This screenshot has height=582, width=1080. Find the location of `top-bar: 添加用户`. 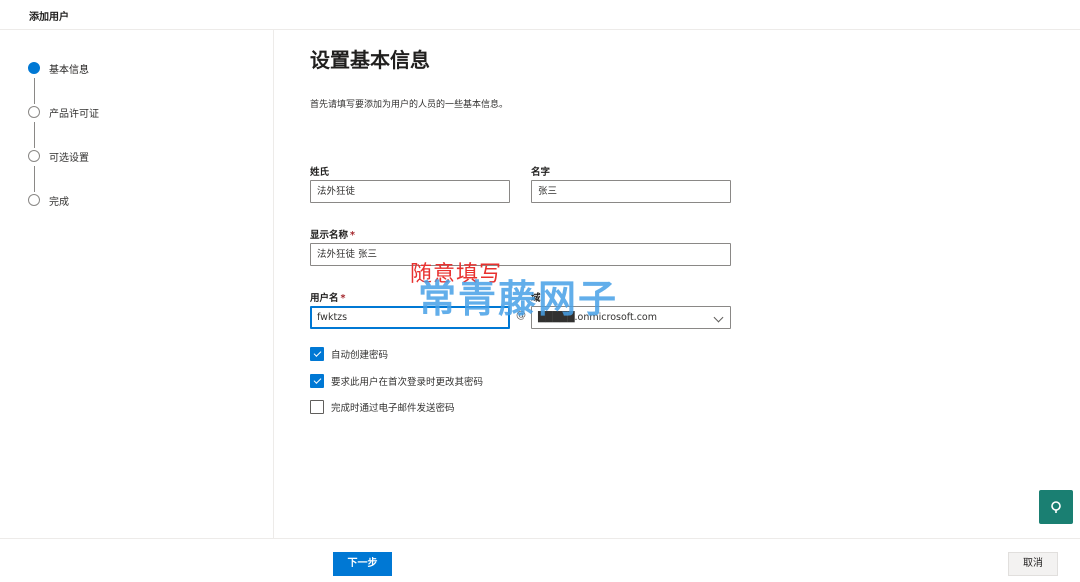

top-bar: 添加用户 is located at coordinates (540, 15).